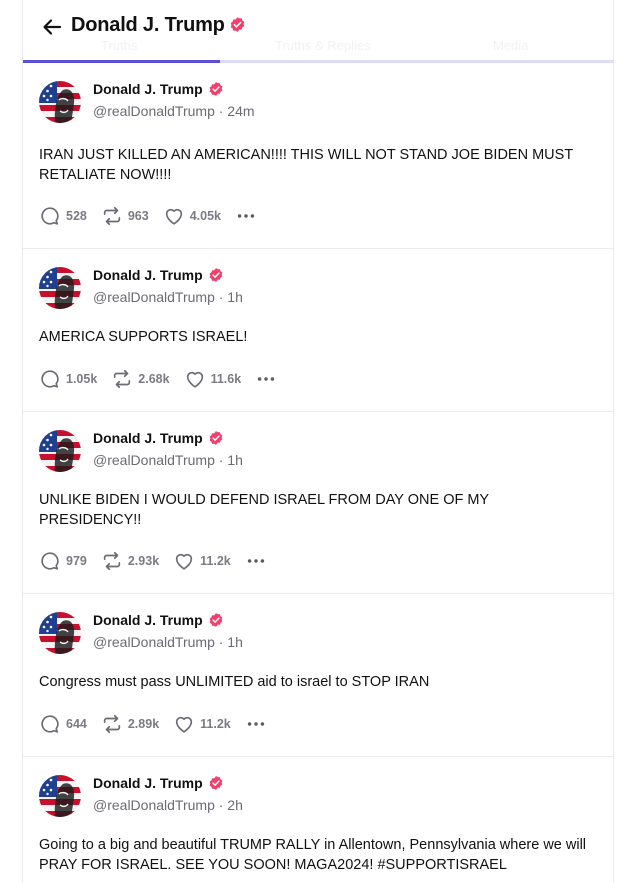 Image resolution: width=628 pixels, height=883 pixels. What do you see at coordinates (63, 216) in the screenshot?
I see `reply-button: 528` at bounding box center [63, 216].